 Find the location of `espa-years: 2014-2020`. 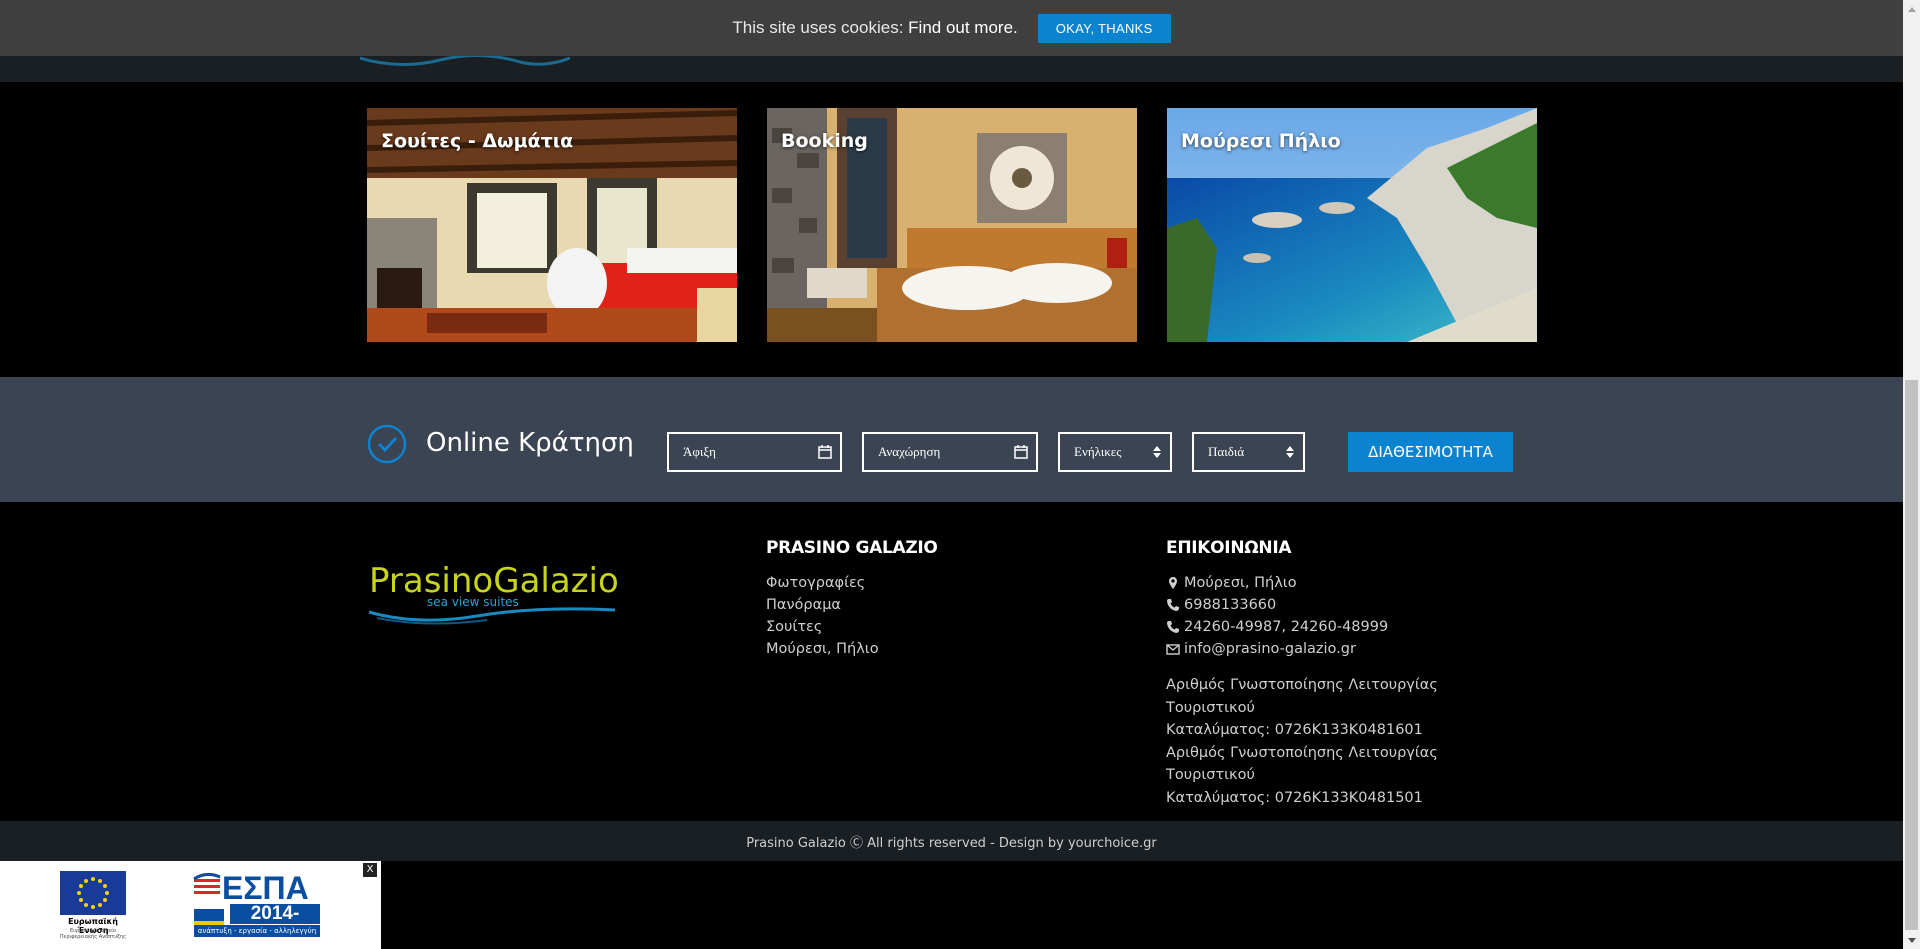

espa-years: 2014-2020 is located at coordinates (275, 924).